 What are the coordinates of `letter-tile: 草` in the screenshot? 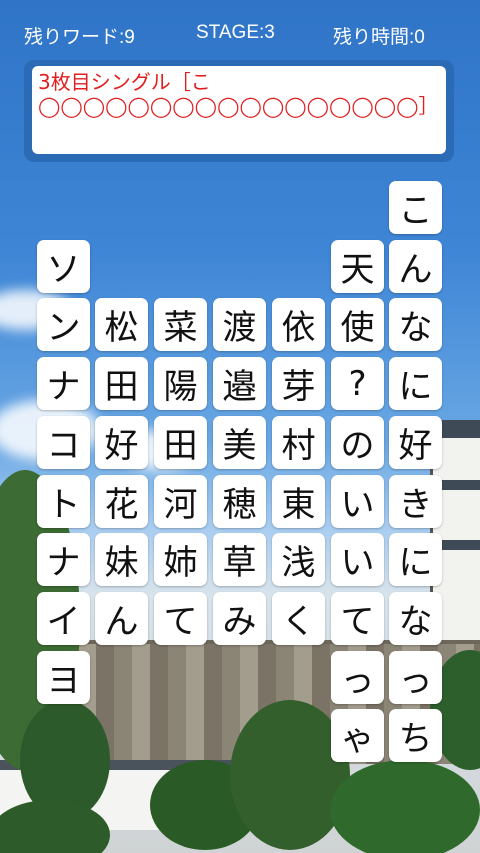 It's located at (239, 559).